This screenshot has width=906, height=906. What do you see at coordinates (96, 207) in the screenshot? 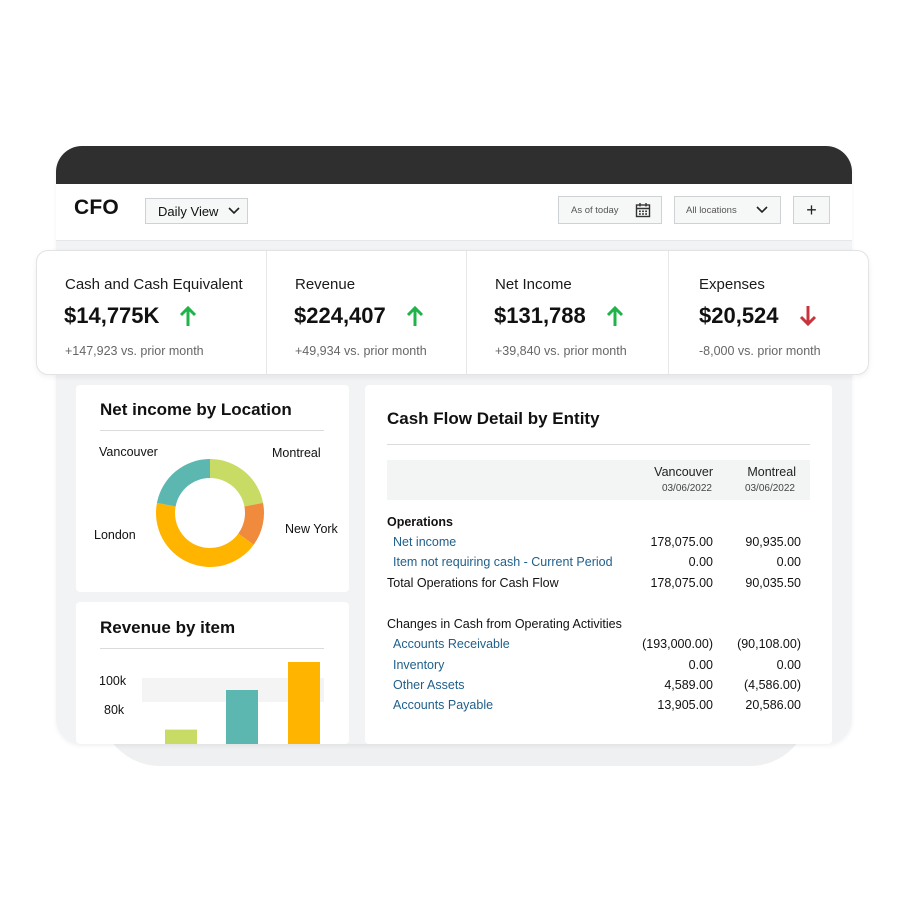
I see `app-title: CFO` at bounding box center [96, 207].